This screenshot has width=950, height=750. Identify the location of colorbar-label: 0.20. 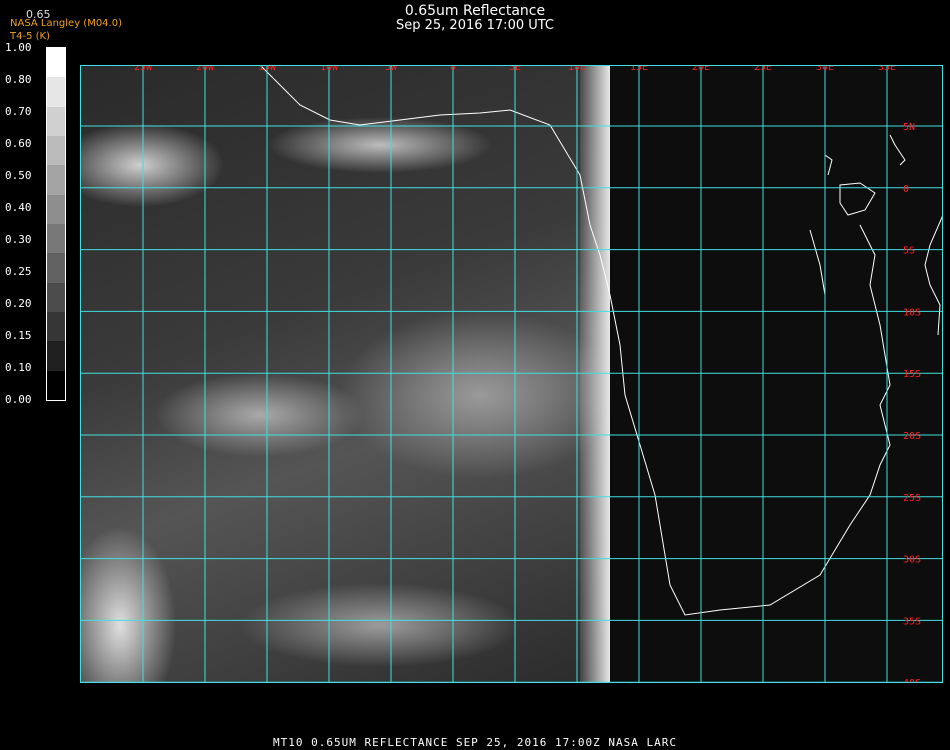
(18, 303).